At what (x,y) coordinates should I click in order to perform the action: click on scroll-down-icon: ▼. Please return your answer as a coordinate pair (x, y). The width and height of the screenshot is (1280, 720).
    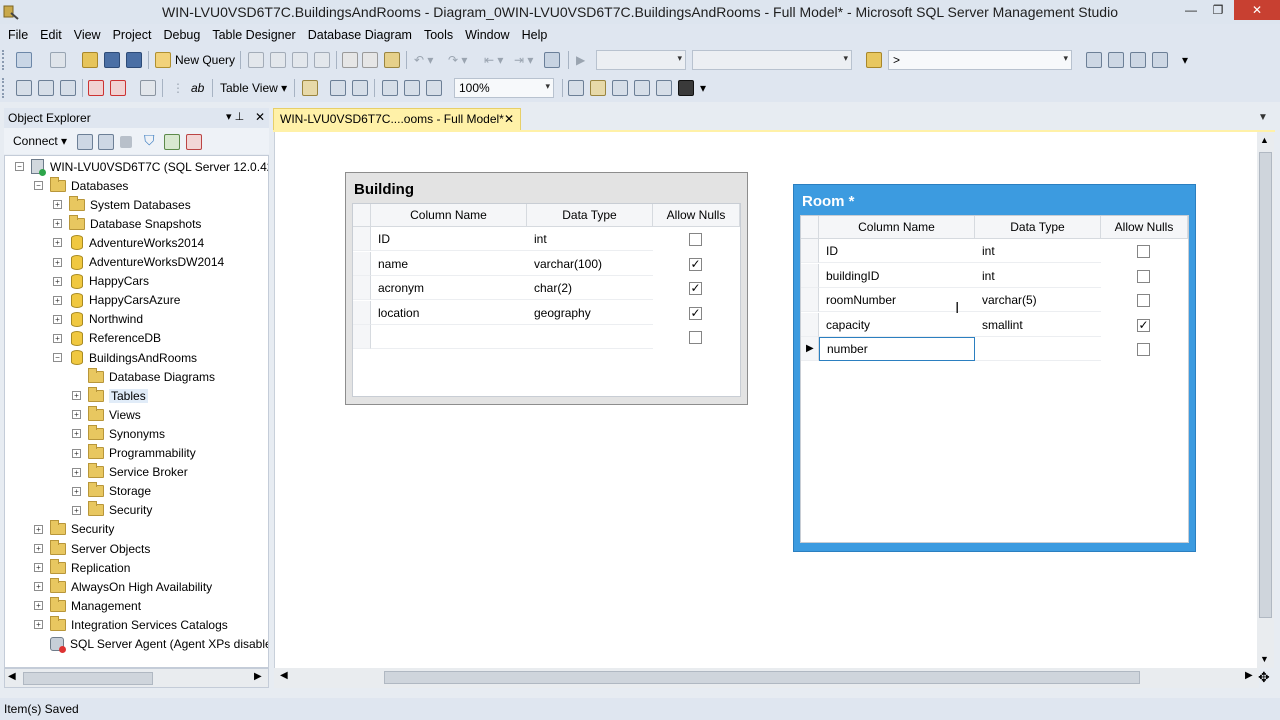
    Looking at the image, I should click on (1264, 659).